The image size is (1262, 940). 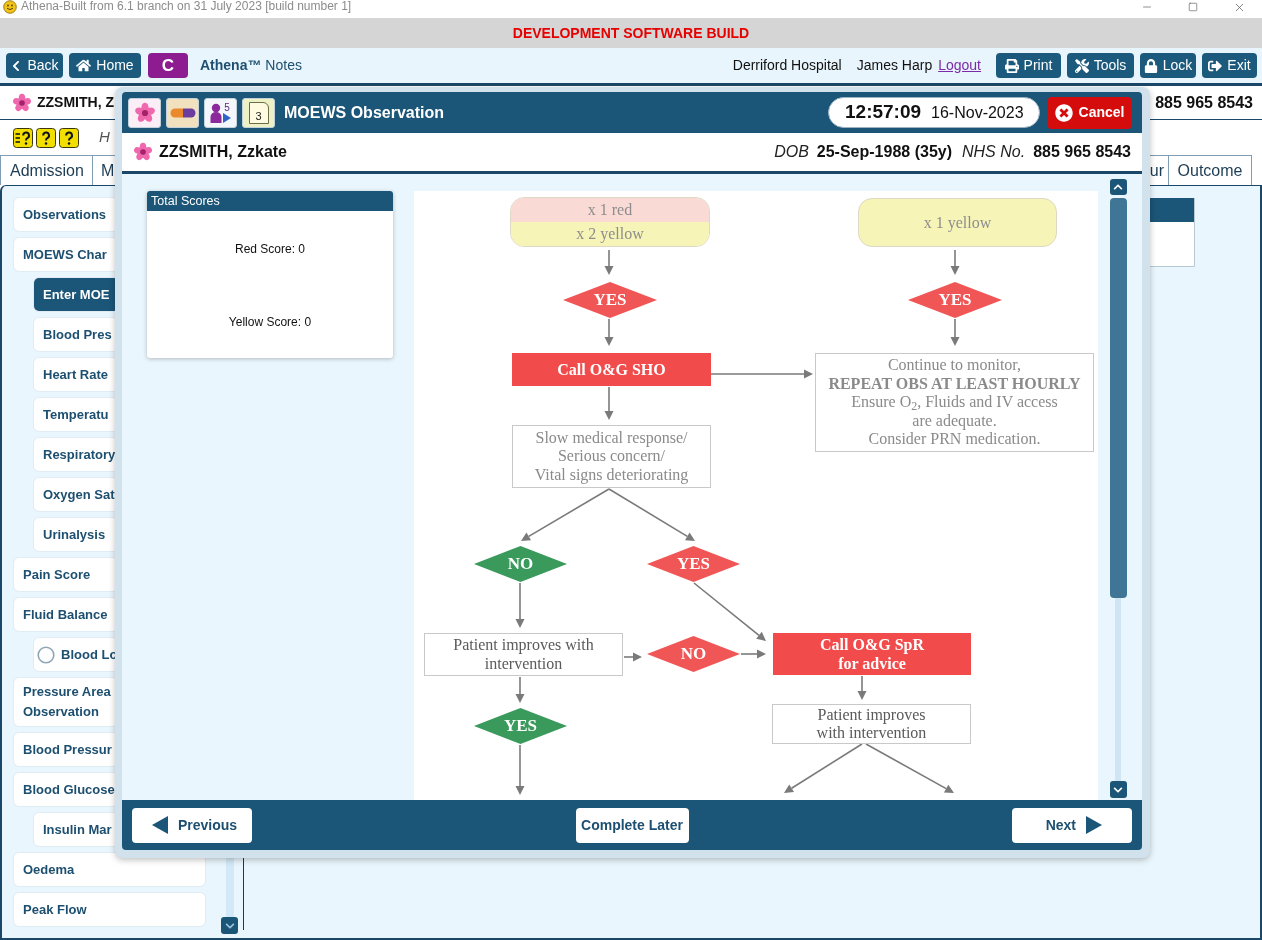 I want to click on medication-button, so click(x=182, y=112).